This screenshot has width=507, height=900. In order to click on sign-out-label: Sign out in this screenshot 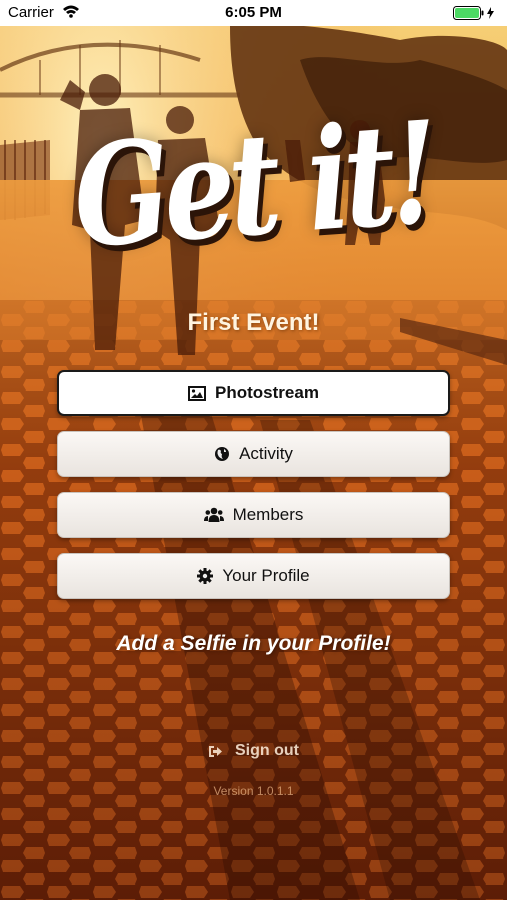, I will do `click(267, 750)`.